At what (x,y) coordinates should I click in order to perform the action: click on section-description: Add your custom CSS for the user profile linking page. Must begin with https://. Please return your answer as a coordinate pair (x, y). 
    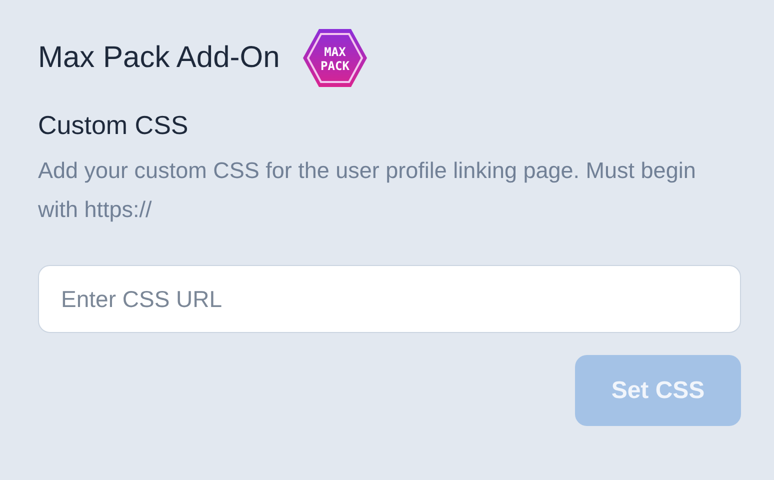
    Looking at the image, I should click on (367, 190).